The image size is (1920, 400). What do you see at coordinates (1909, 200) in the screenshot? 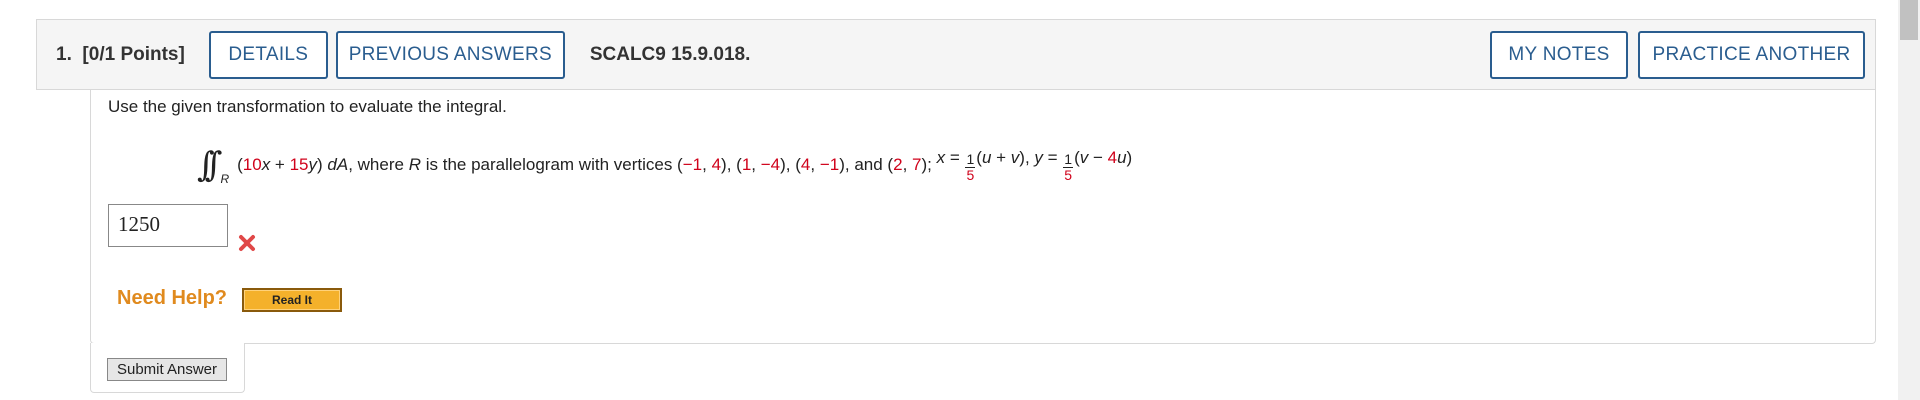
I see `scrollbar` at bounding box center [1909, 200].